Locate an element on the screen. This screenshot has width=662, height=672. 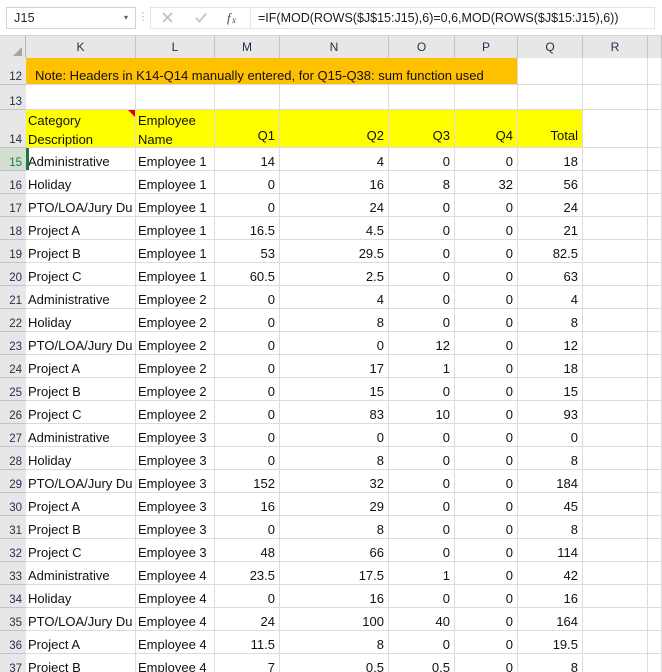
q1-cell: 16 is located at coordinates (247, 504).